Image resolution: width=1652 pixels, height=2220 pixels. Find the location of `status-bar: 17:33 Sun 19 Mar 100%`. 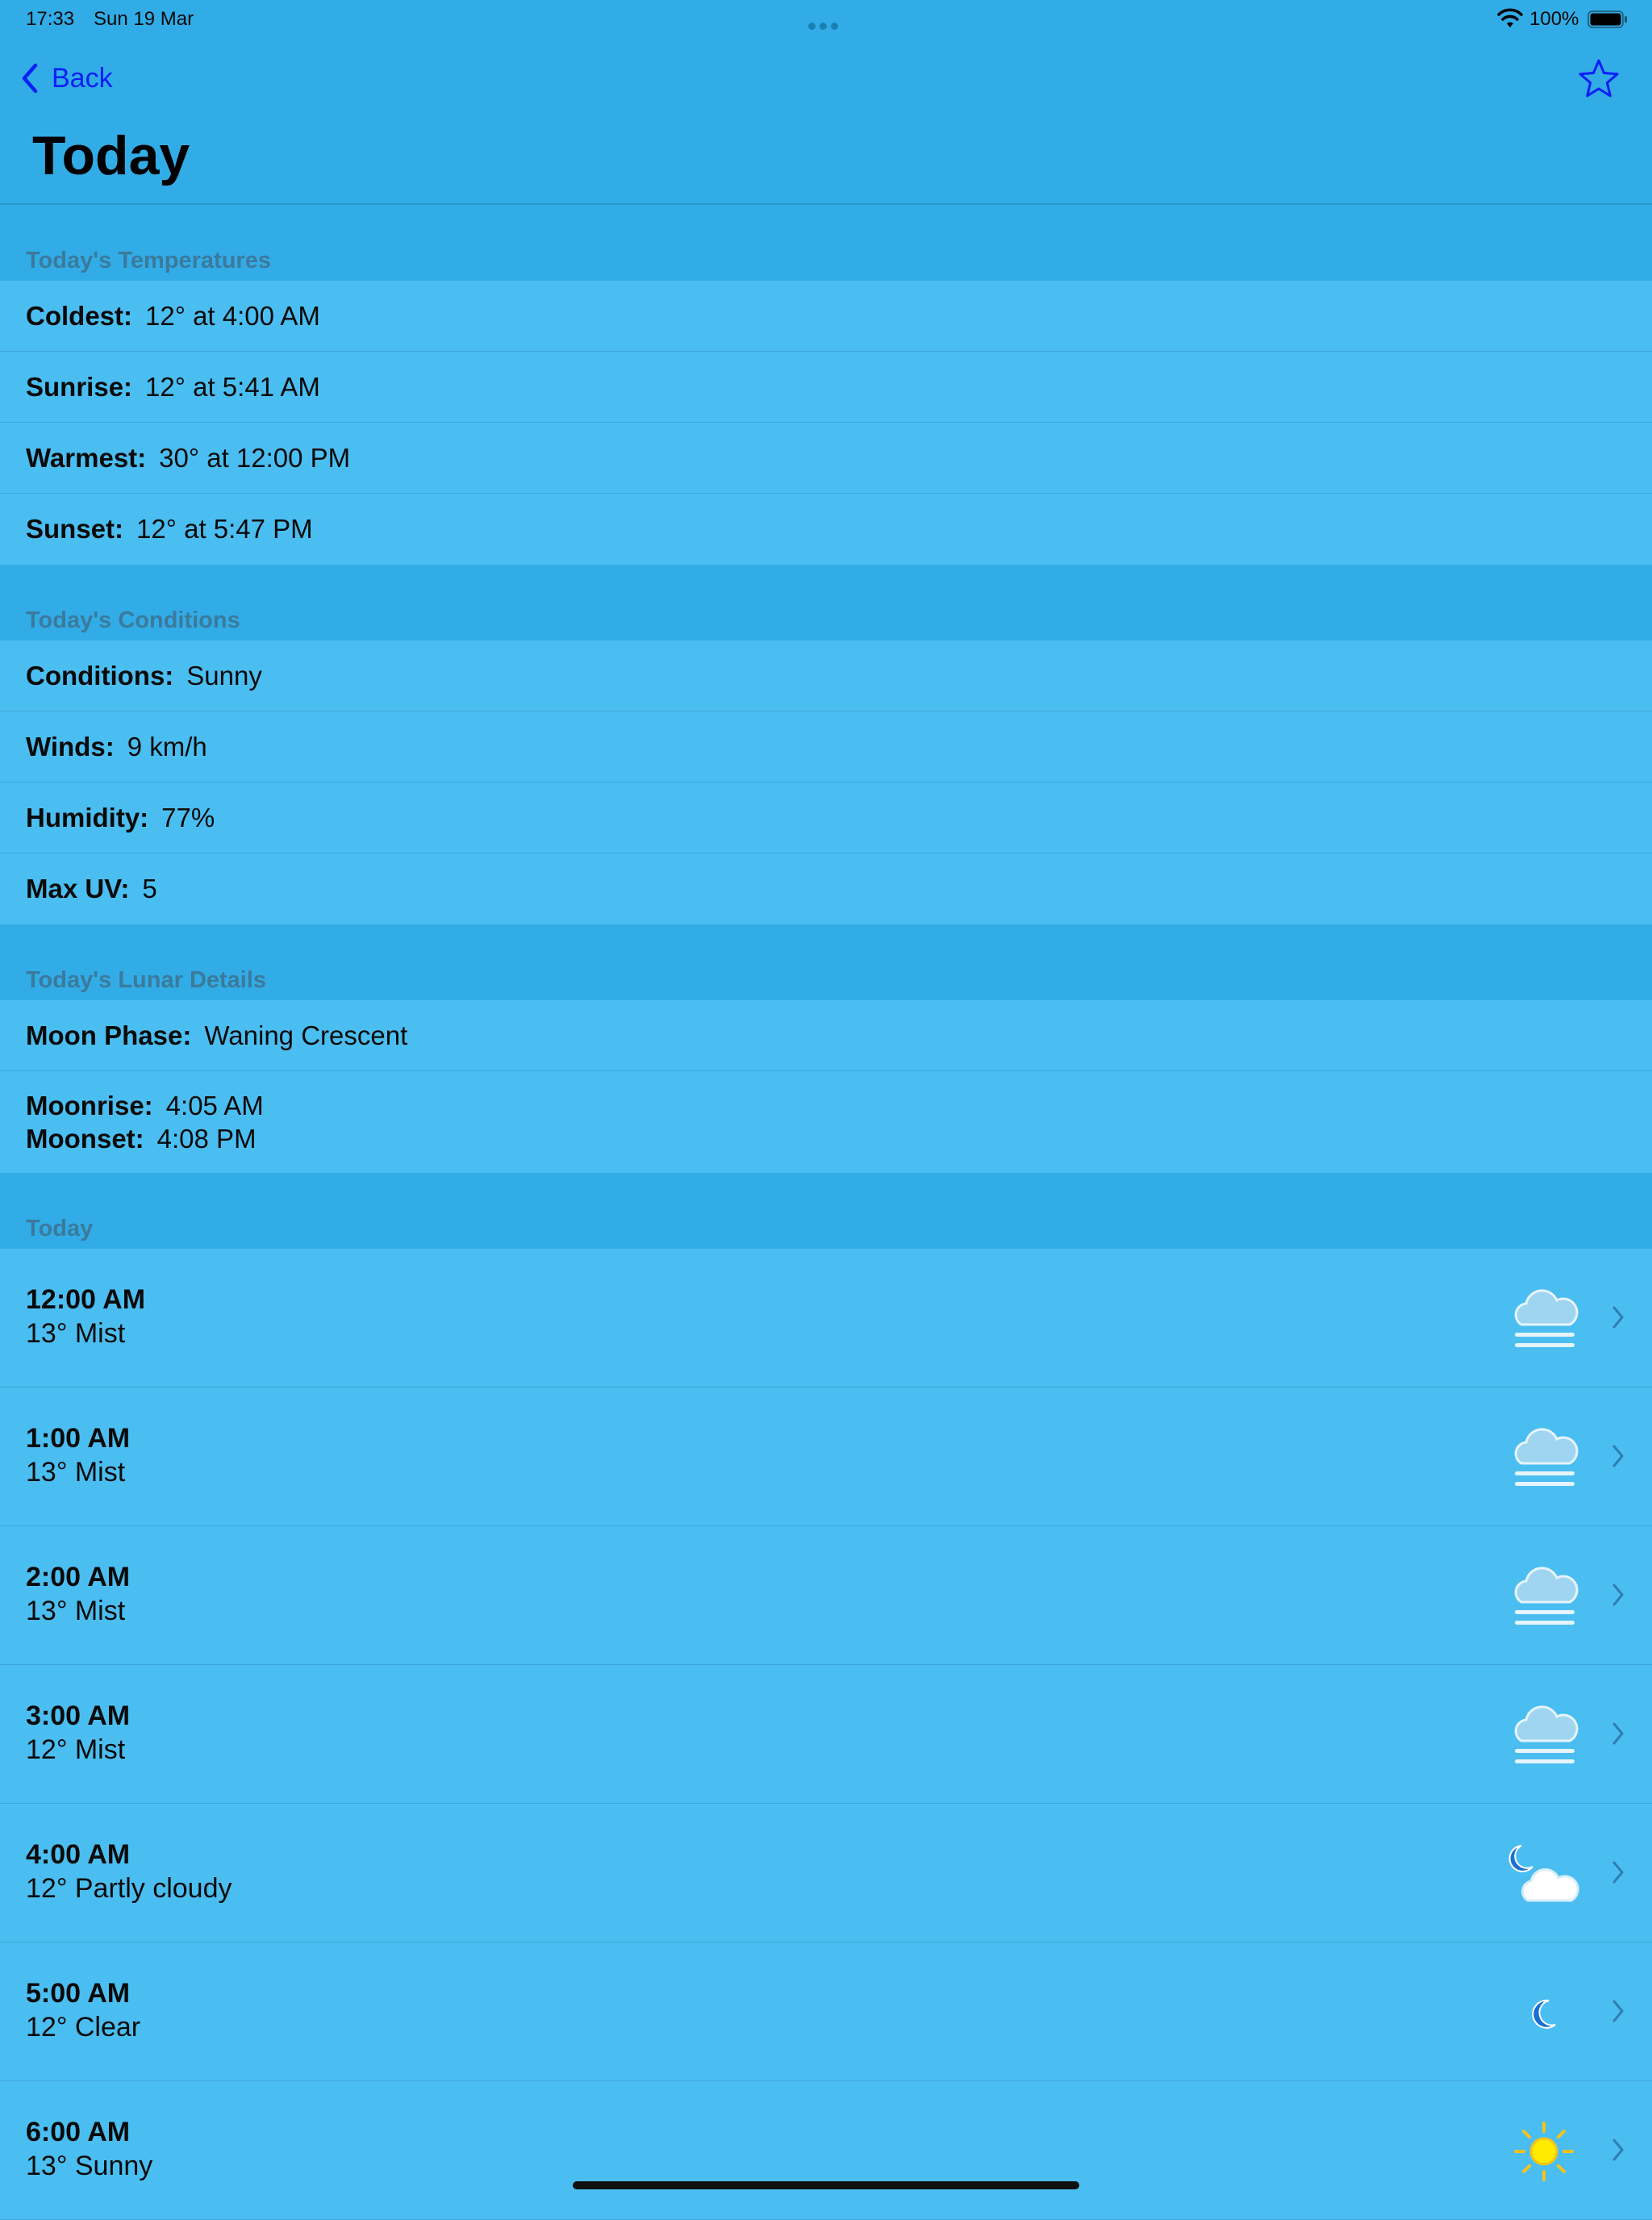

status-bar: 17:33 Sun 19 Mar 100% is located at coordinates (826, 20).